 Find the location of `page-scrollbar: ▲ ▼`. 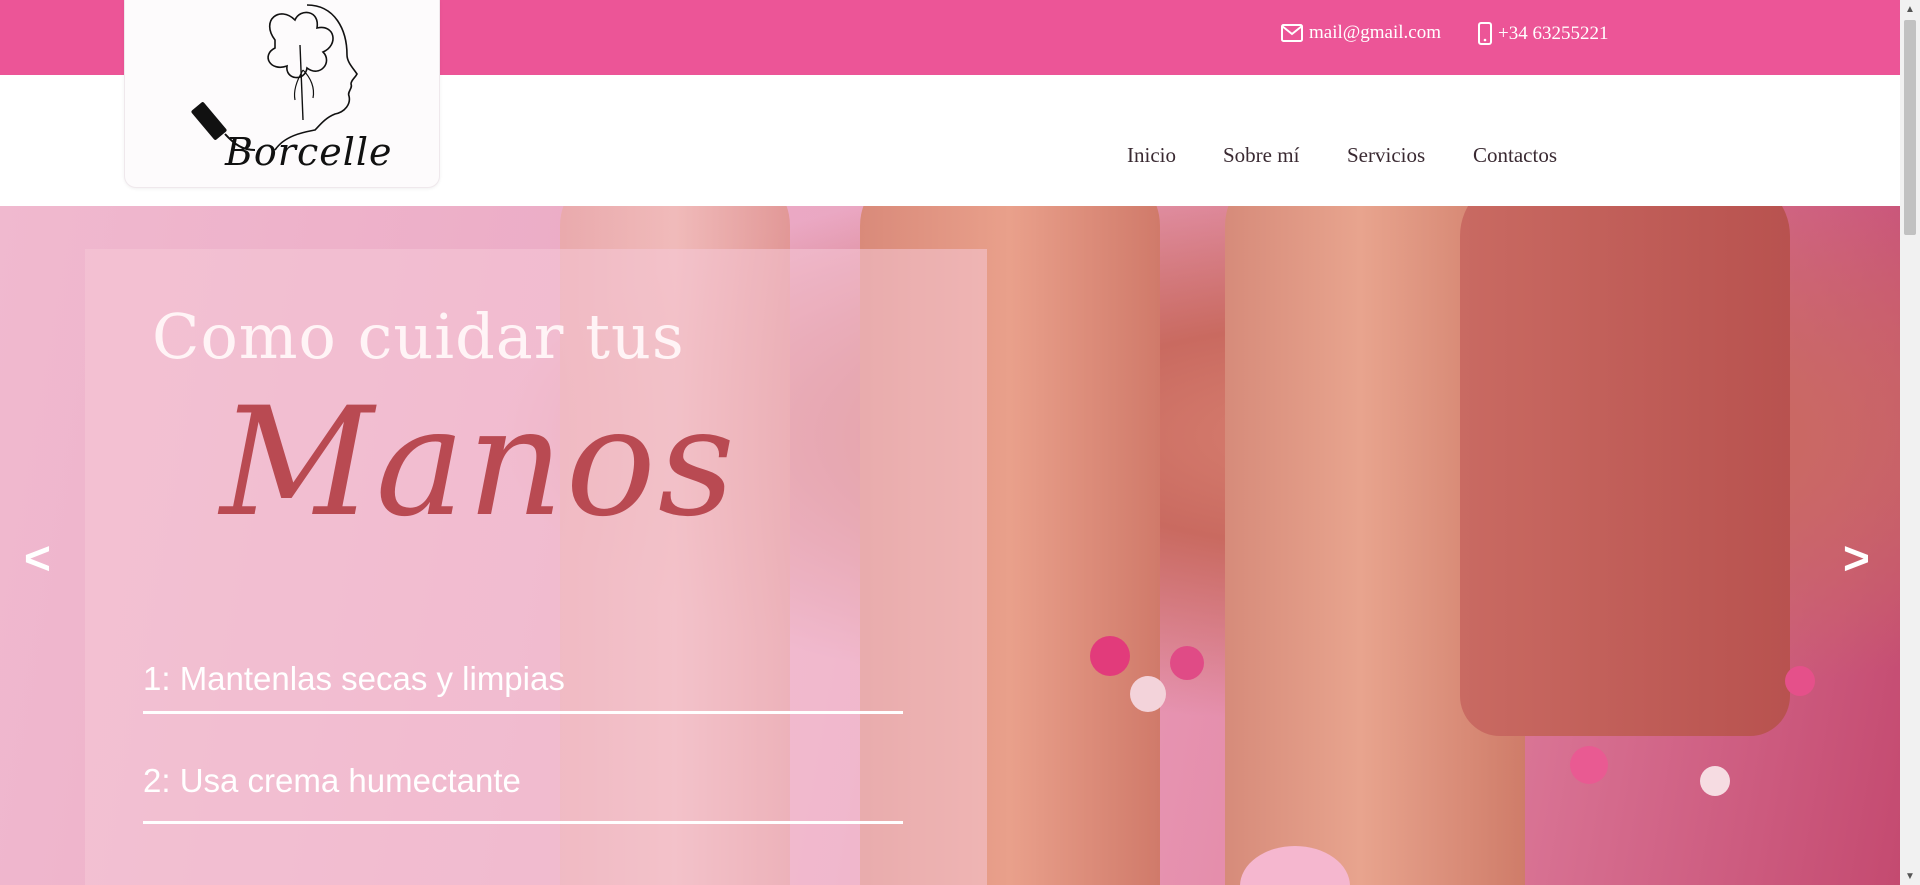

page-scrollbar: ▲ ▼ is located at coordinates (1910, 442).